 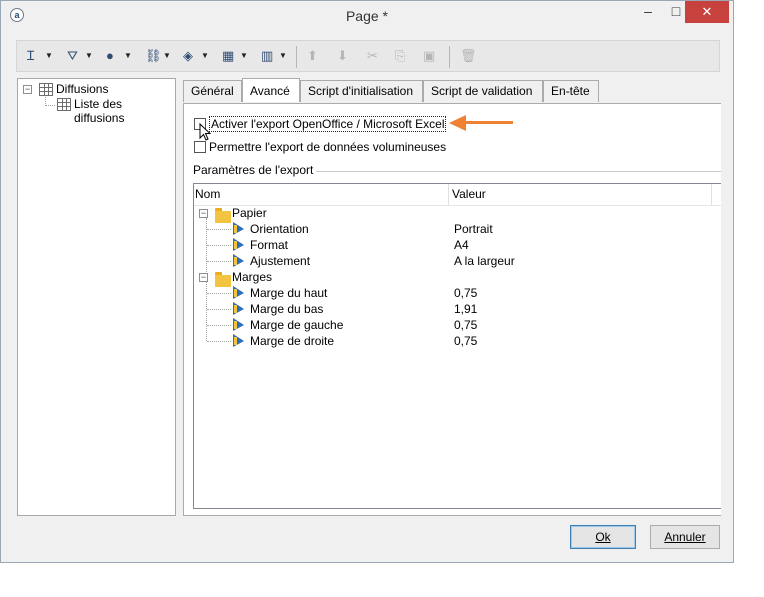 What do you see at coordinates (483, 91) in the screenshot?
I see `tab-script-validation: Script de validation` at bounding box center [483, 91].